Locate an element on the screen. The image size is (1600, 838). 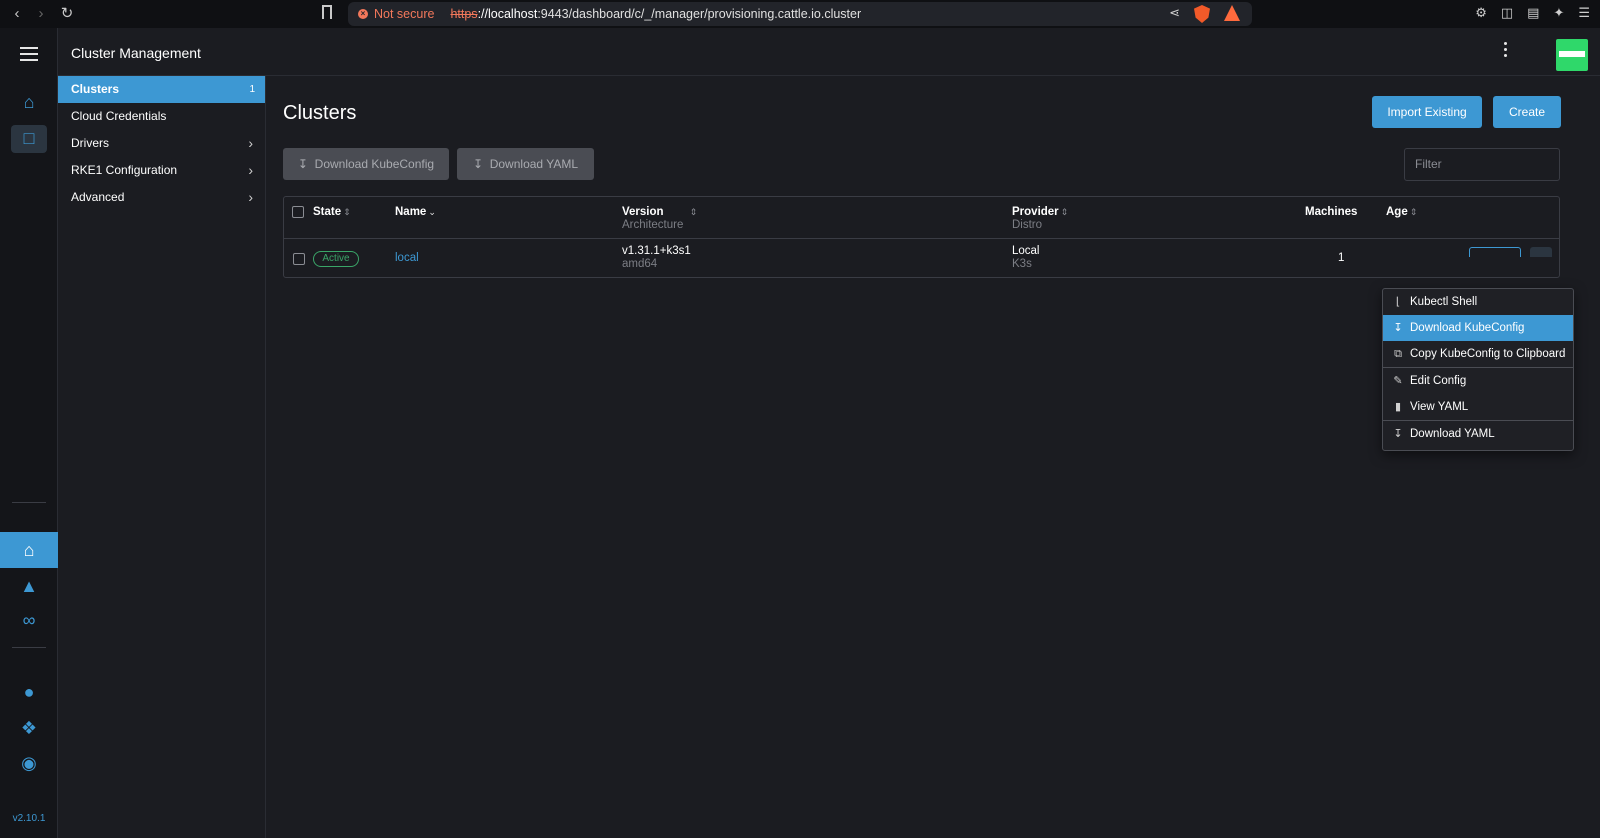
column-name: Name ⌄ is located at coordinates (415, 212).